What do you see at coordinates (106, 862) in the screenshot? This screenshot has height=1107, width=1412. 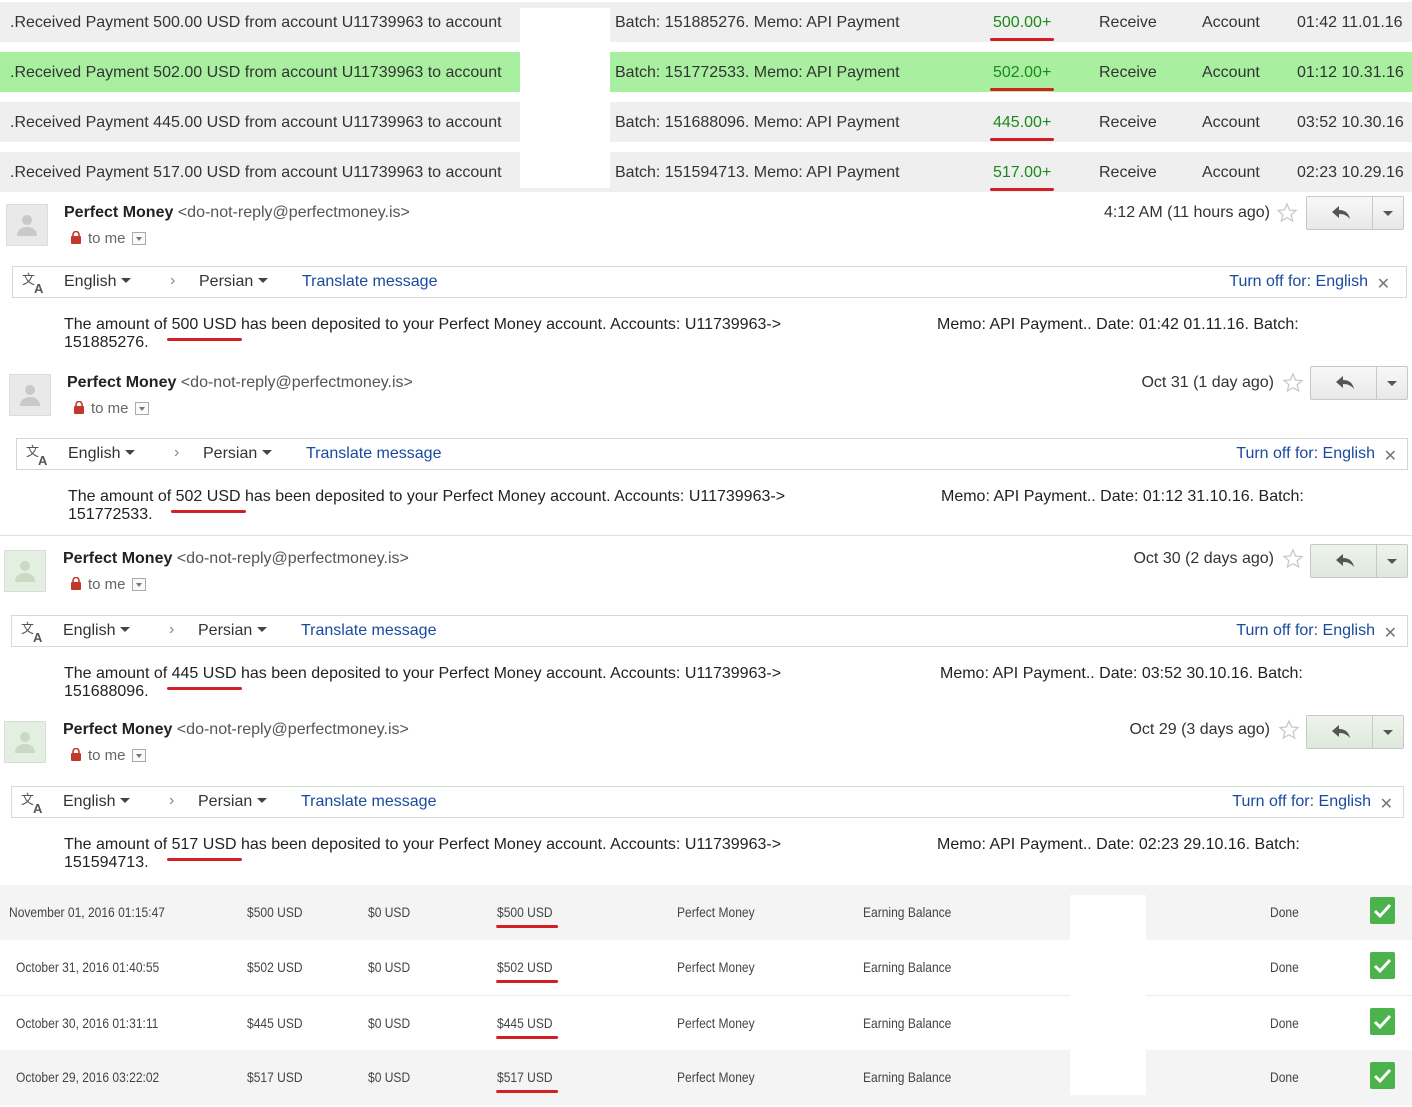 I see `email-body-batch: 151594713.` at bounding box center [106, 862].